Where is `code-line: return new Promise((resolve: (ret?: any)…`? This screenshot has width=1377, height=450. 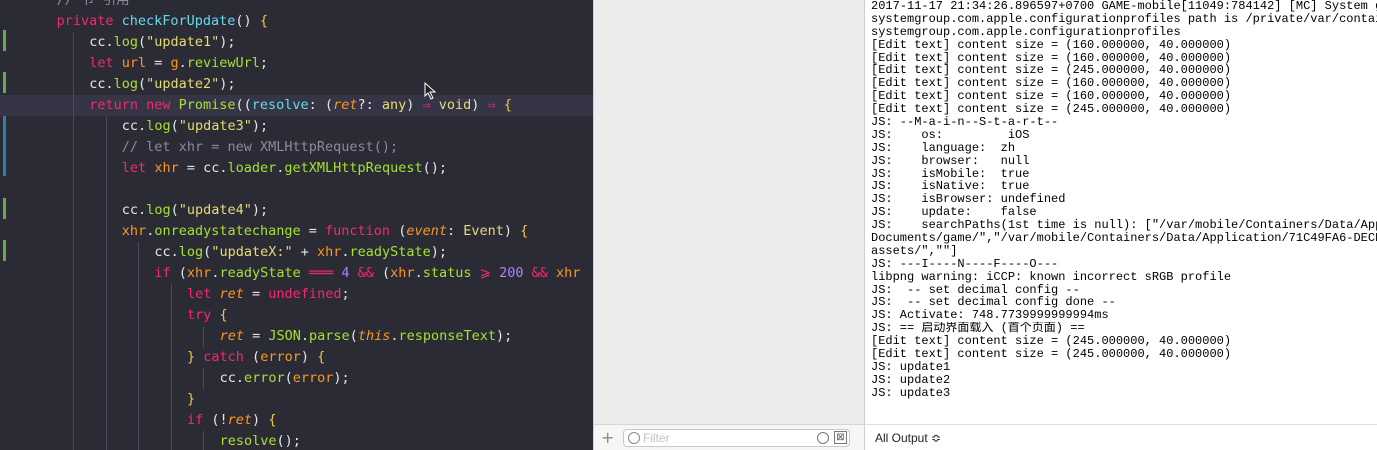
code-line: return new Promise((resolve: (ret?: any)… is located at coordinates (296, 105).